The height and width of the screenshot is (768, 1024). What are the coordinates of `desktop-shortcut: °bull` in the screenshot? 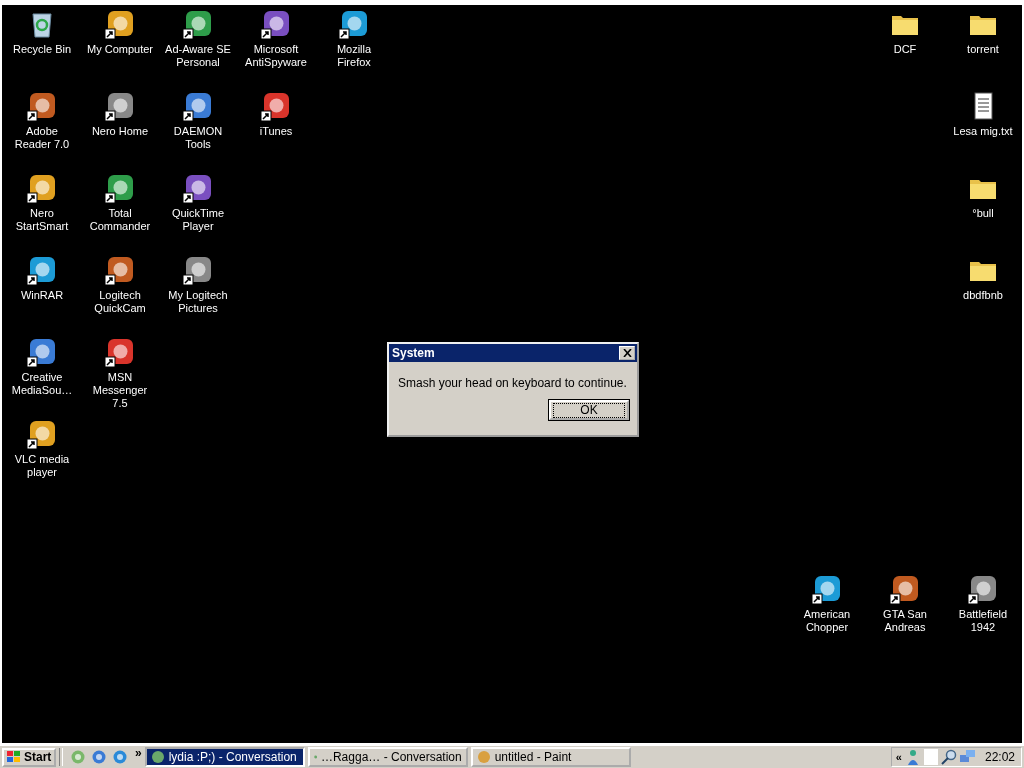 It's located at (983, 211).